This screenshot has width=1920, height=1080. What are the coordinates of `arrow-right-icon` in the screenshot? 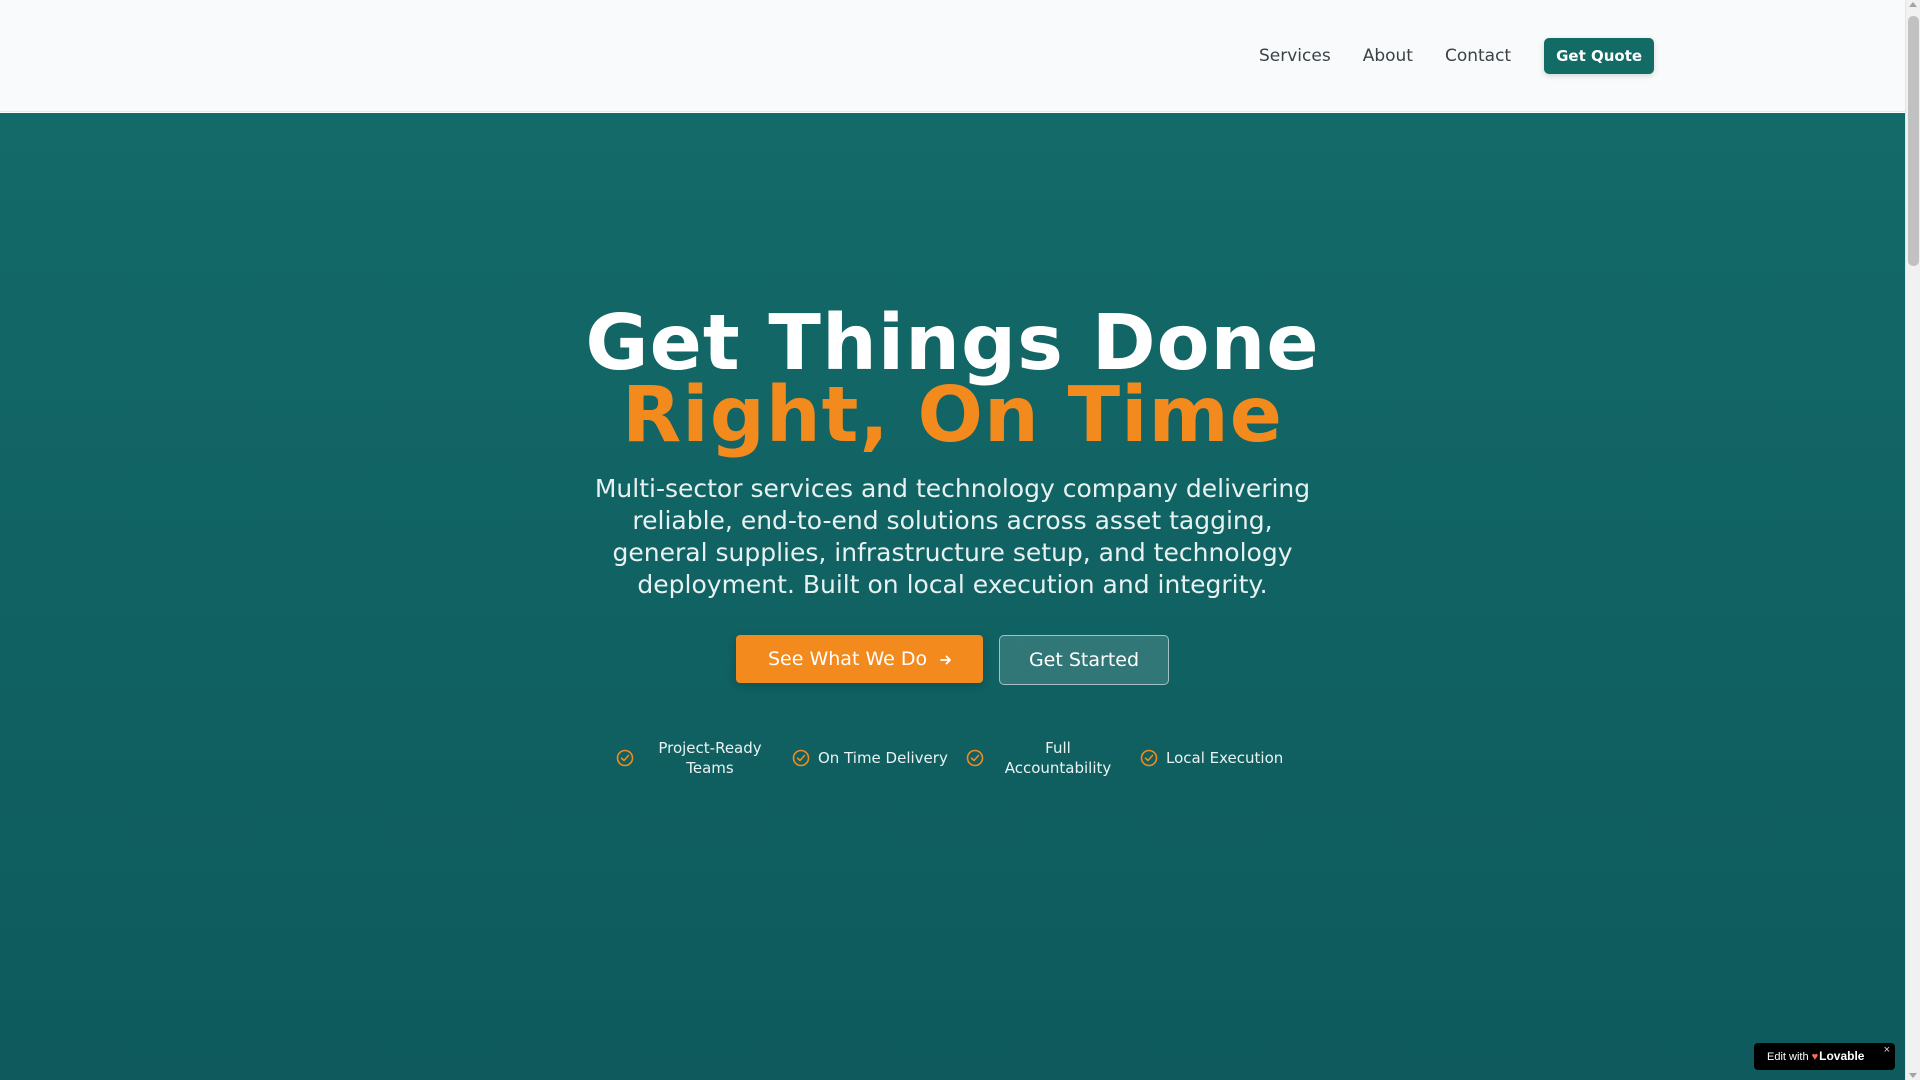 It's located at (946, 659).